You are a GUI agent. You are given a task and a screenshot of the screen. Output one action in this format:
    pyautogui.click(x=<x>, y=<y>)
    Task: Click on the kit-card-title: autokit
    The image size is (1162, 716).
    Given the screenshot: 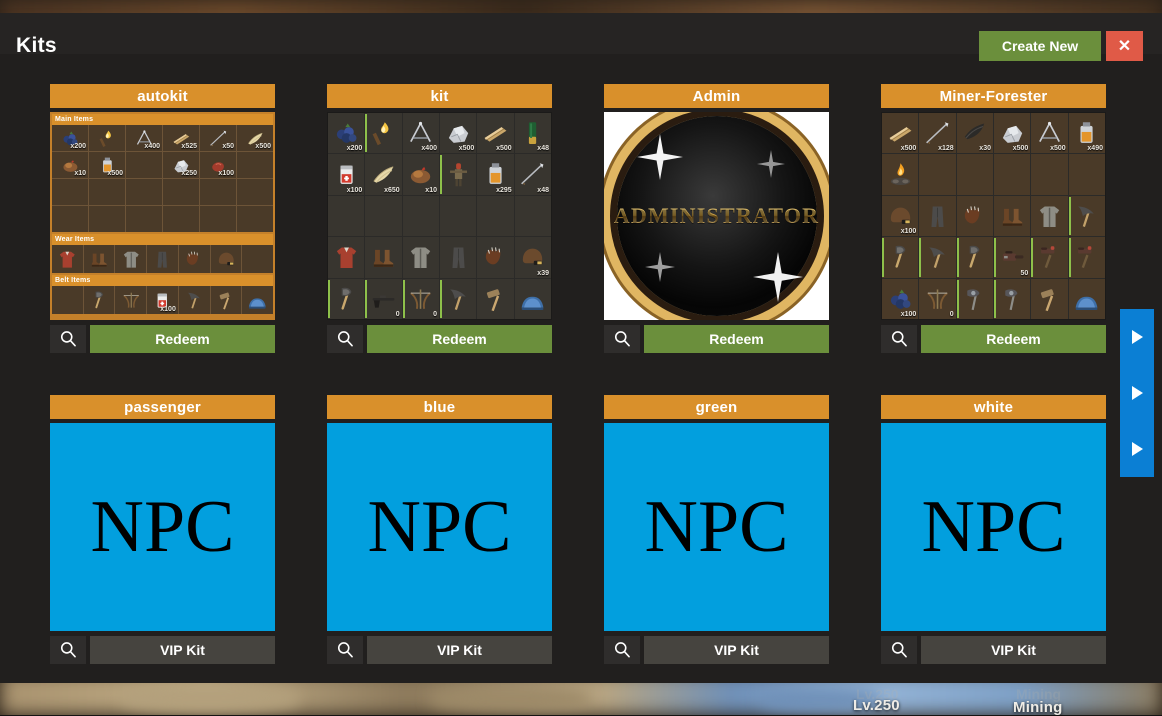 What is the action you would take?
    pyautogui.click(x=162, y=96)
    